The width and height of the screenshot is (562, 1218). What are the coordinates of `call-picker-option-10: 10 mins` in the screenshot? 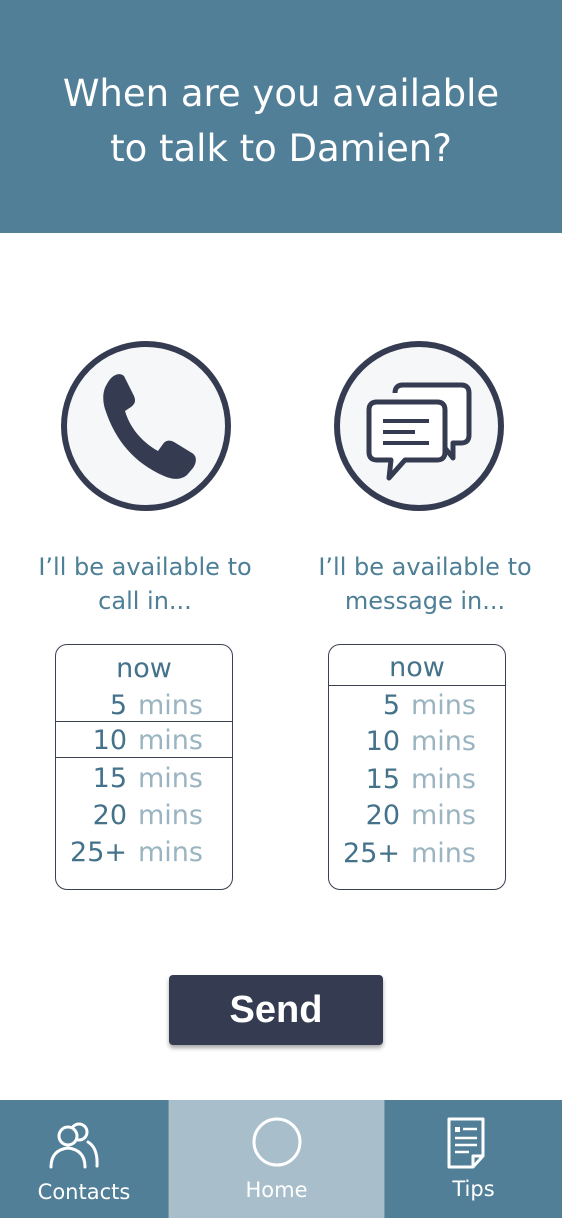 It's located at (144, 739).